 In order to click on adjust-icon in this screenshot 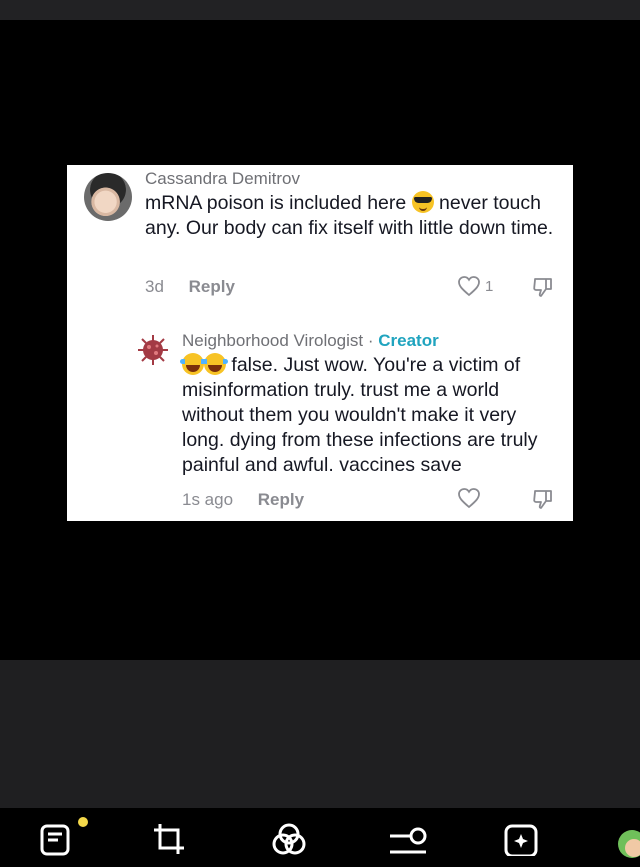, I will do `click(407, 839)`.